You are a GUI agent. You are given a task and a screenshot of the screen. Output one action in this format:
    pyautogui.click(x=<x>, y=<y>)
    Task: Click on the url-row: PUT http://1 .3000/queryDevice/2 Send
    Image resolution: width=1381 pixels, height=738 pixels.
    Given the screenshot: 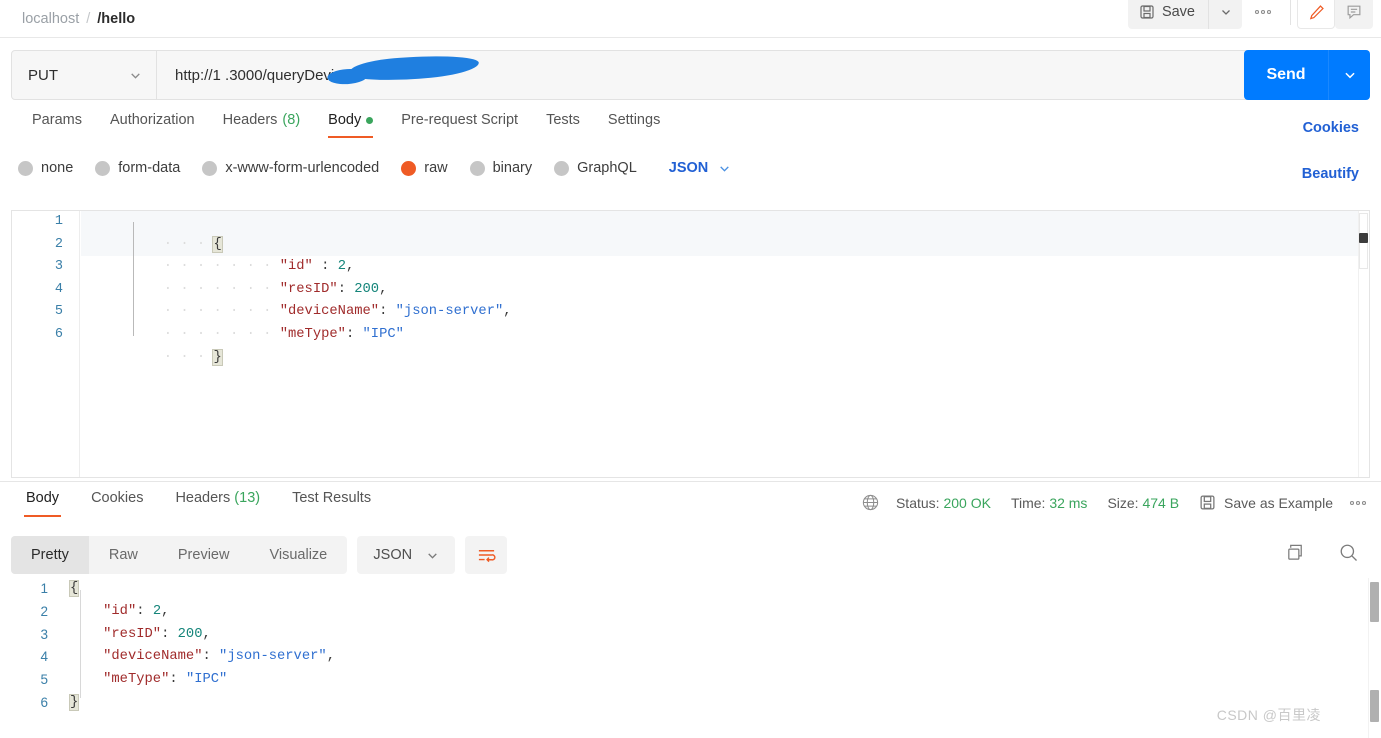 What is the action you would take?
    pyautogui.click(x=690, y=75)
    